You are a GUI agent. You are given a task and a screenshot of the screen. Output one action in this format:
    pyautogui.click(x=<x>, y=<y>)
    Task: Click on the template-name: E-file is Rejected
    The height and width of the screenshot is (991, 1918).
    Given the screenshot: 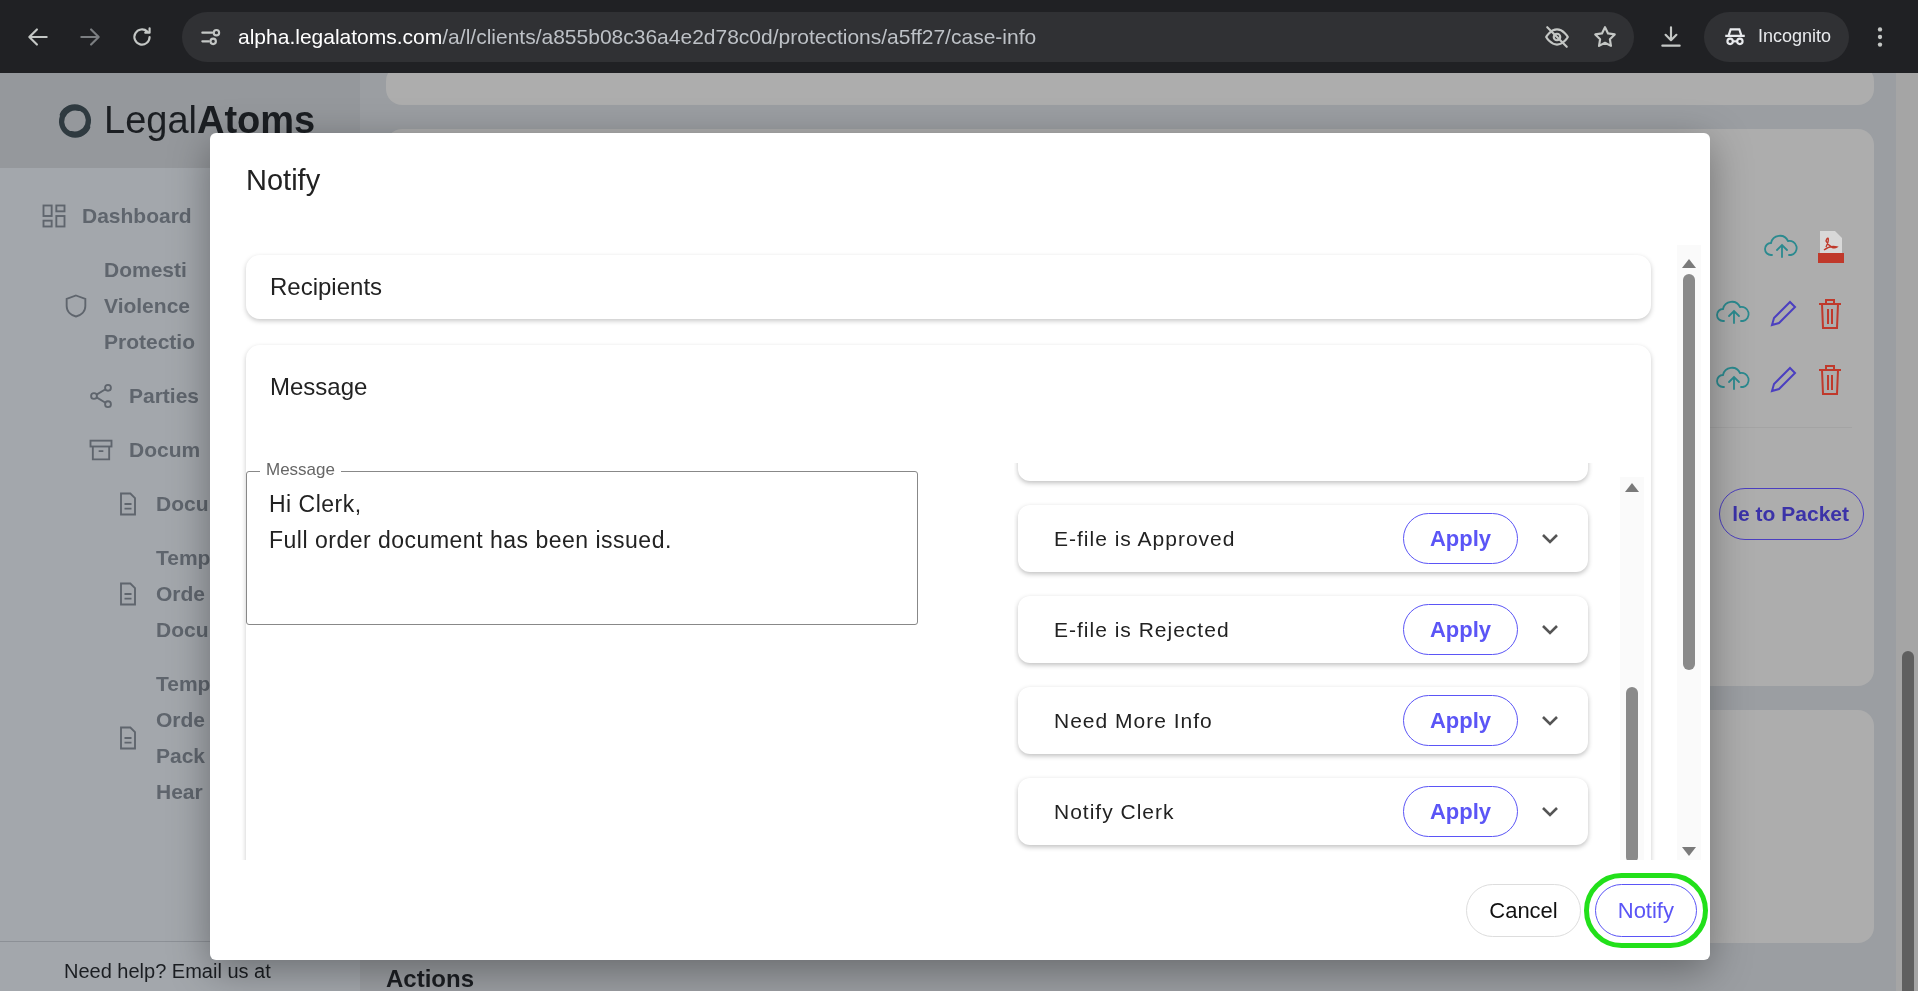 What is the action you would take?
    pyautogui.click(x=1142, y=629)
    